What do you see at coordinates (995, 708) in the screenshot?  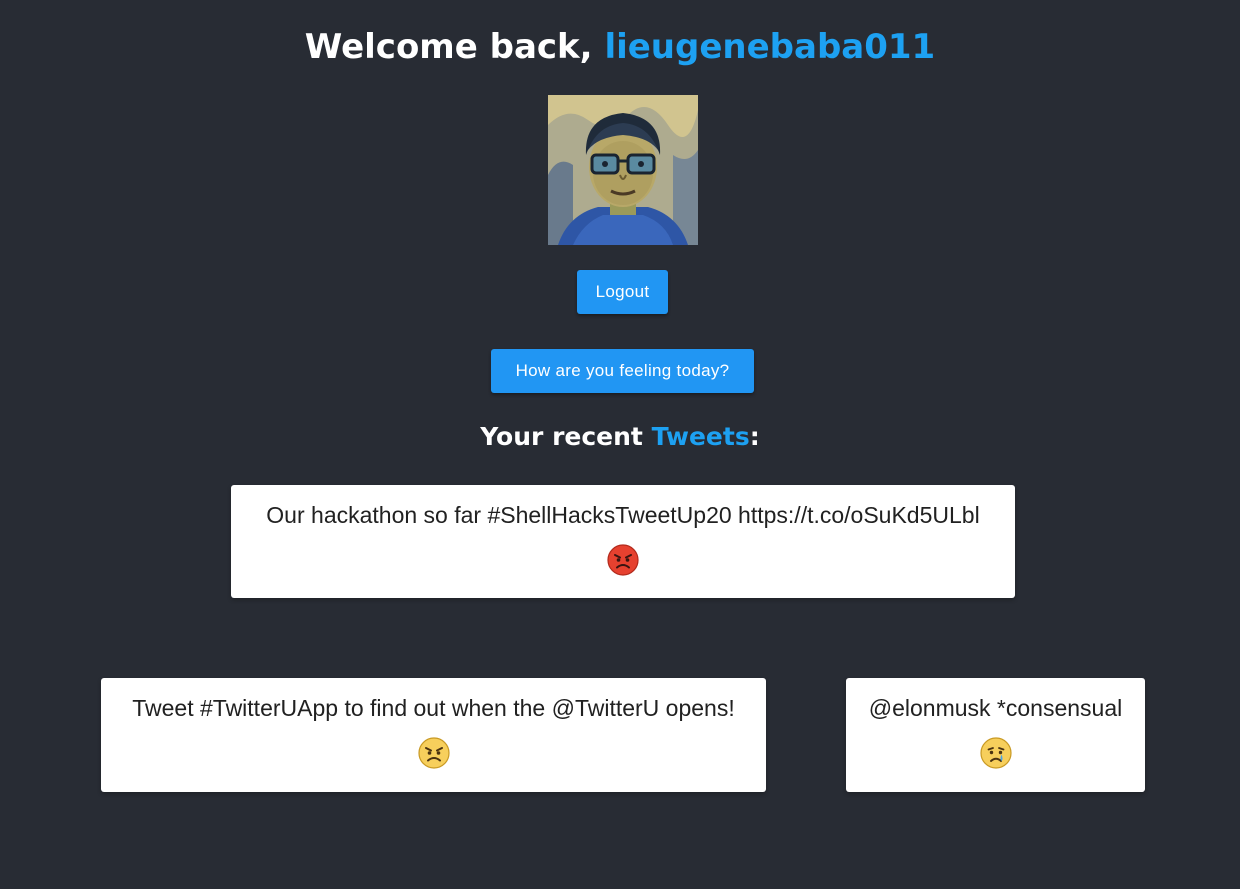 I see `tweet-text: @elonmusk *consensual` at bounding box center [995, 708].